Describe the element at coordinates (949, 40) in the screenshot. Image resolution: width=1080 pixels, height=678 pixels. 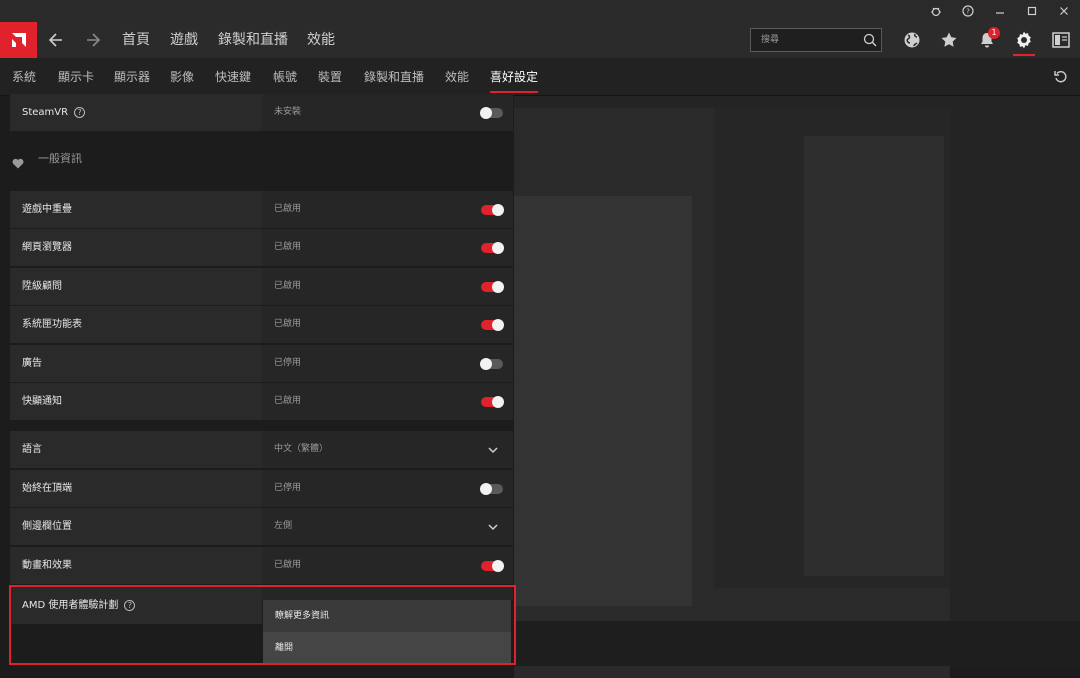
I see `favorites-star-icon` at that location.